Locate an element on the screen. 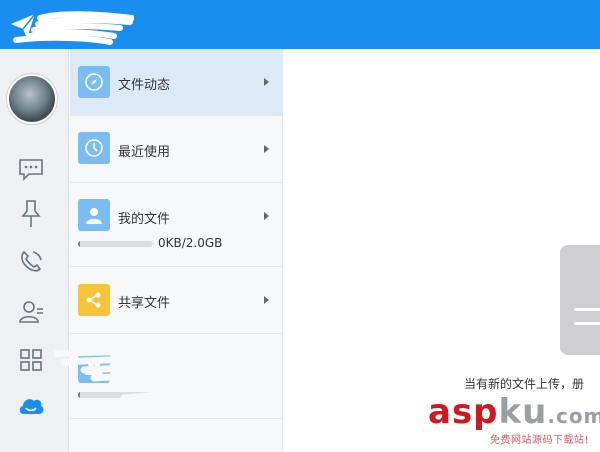  redacted-group-name is located at coordinates (166, 373).